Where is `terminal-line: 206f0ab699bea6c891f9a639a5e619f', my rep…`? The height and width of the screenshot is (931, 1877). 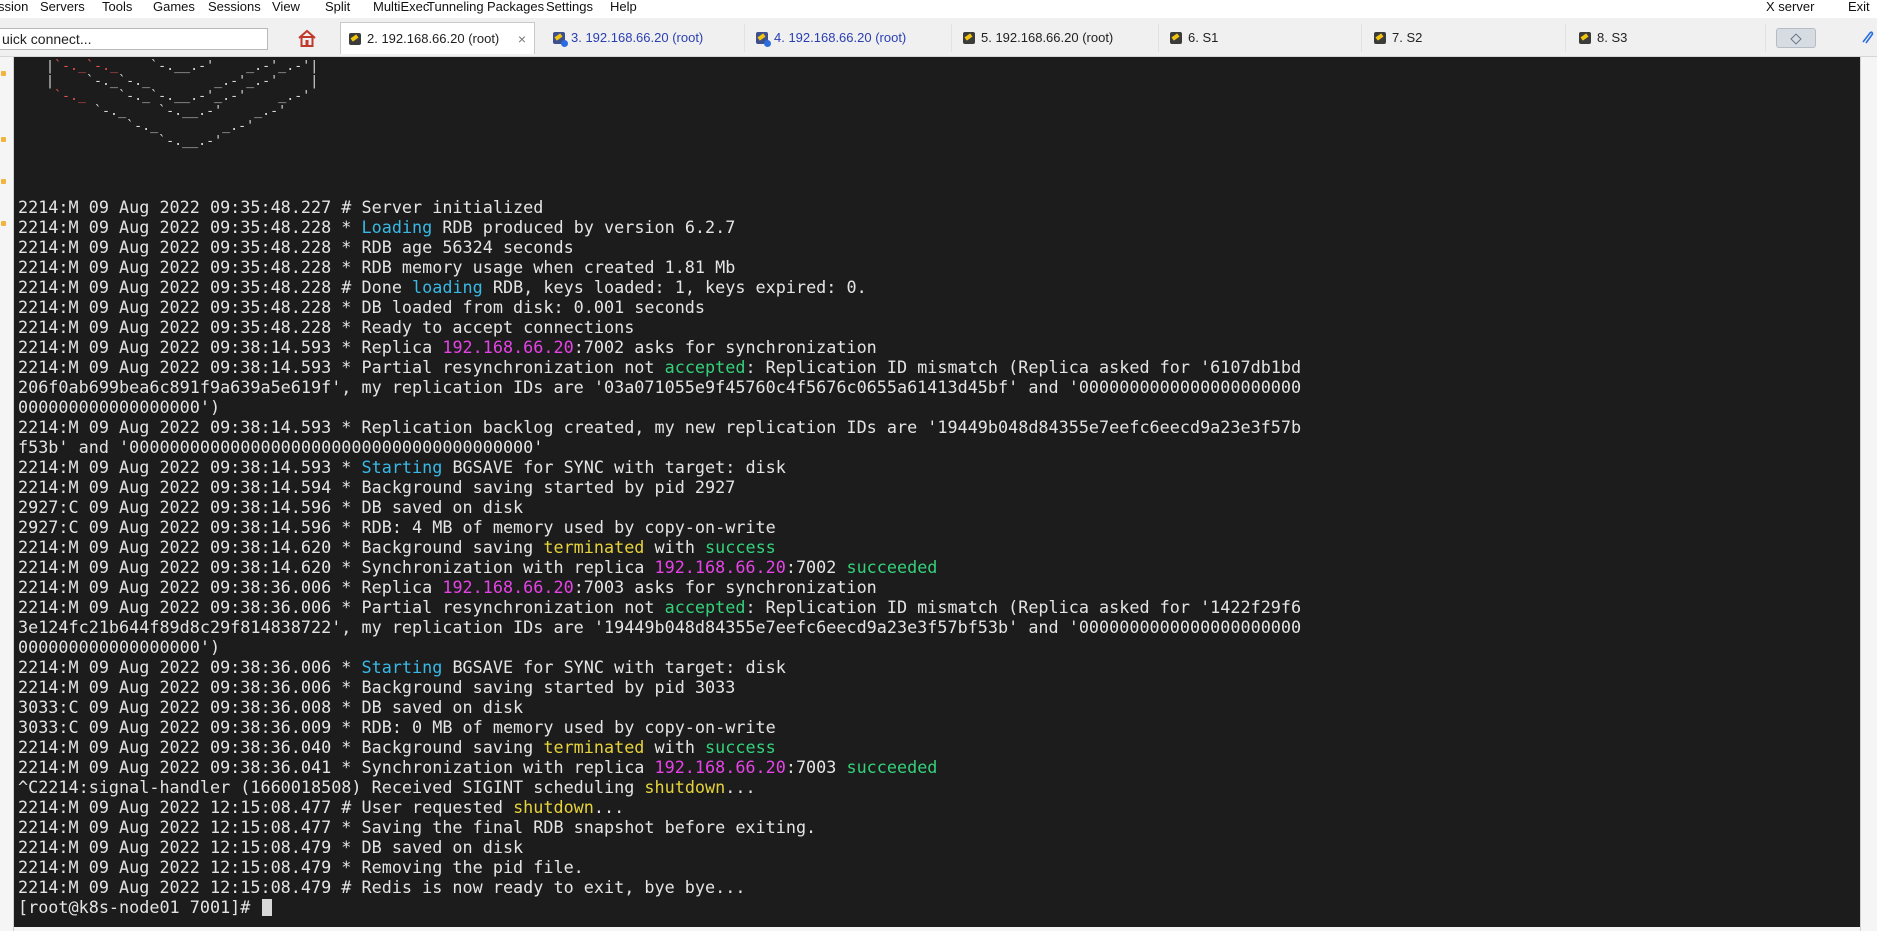 terminal-line: 206f0ab699bea6c891f9a639a5e619f', my rep… is located at coordinates (659, 387).